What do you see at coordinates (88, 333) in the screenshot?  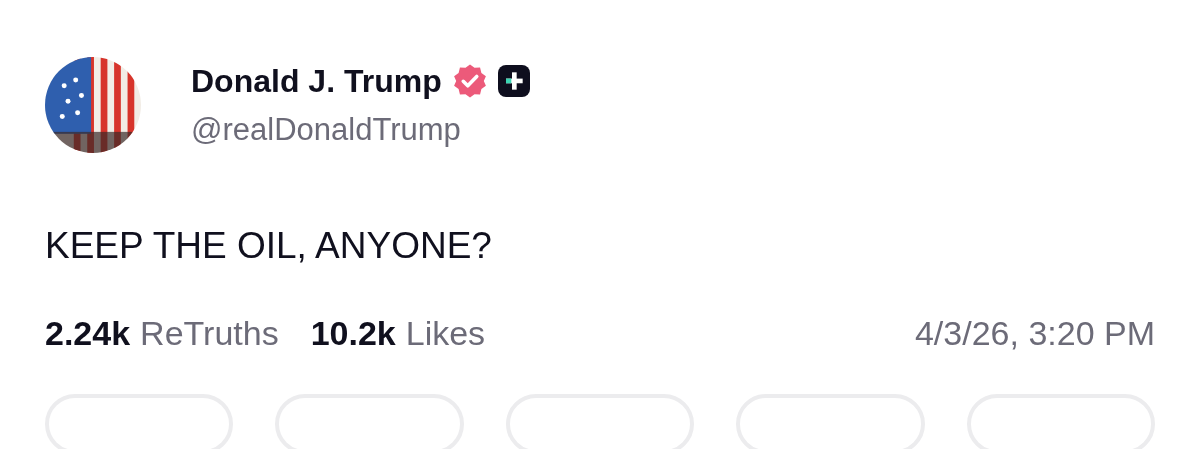 I see `stat-count: 2.24k` at bounding box center [88, 333].